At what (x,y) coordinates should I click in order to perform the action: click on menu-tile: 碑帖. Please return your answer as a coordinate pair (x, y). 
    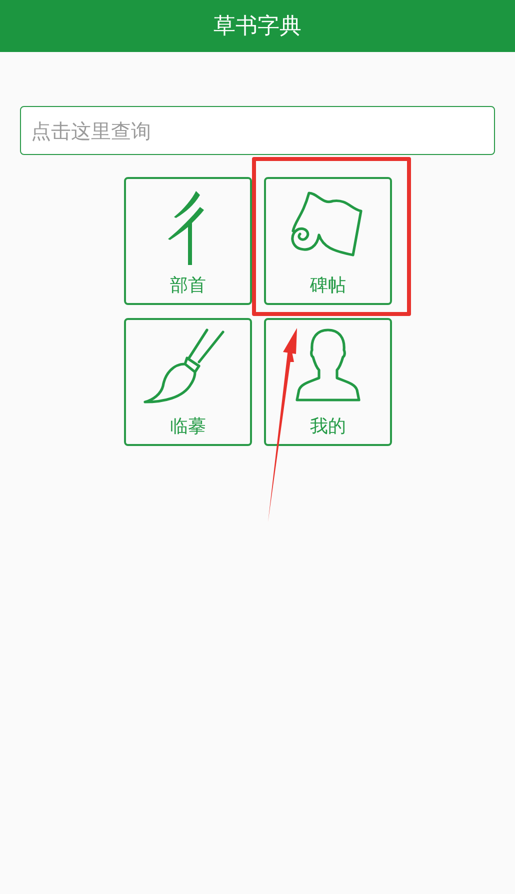
    Looking at the image, I should click on (328, 241).